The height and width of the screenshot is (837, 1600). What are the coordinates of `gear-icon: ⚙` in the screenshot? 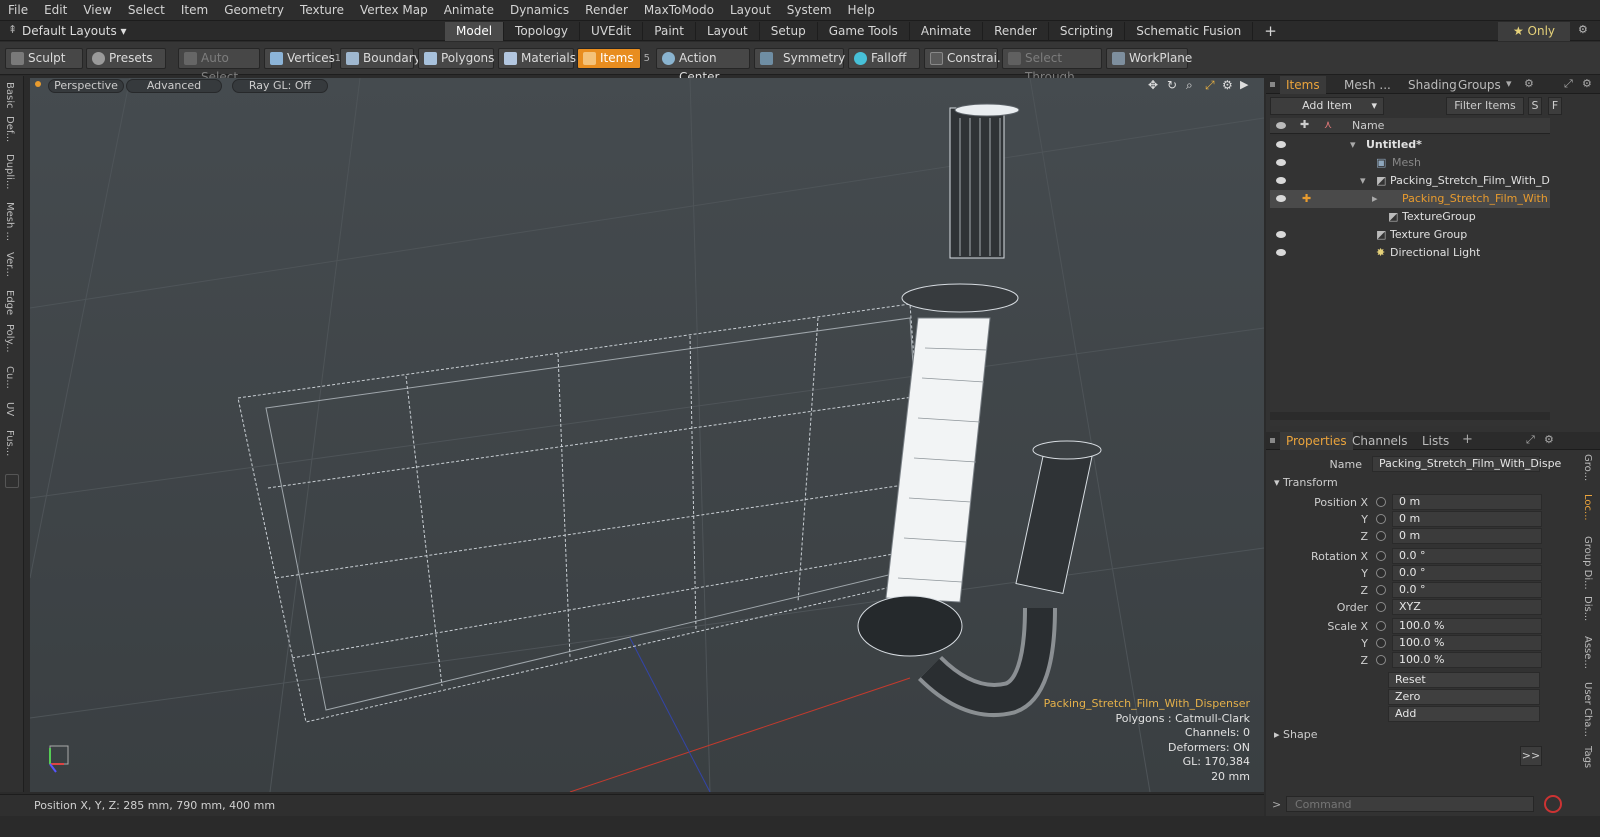 It's located at (1583, 29).